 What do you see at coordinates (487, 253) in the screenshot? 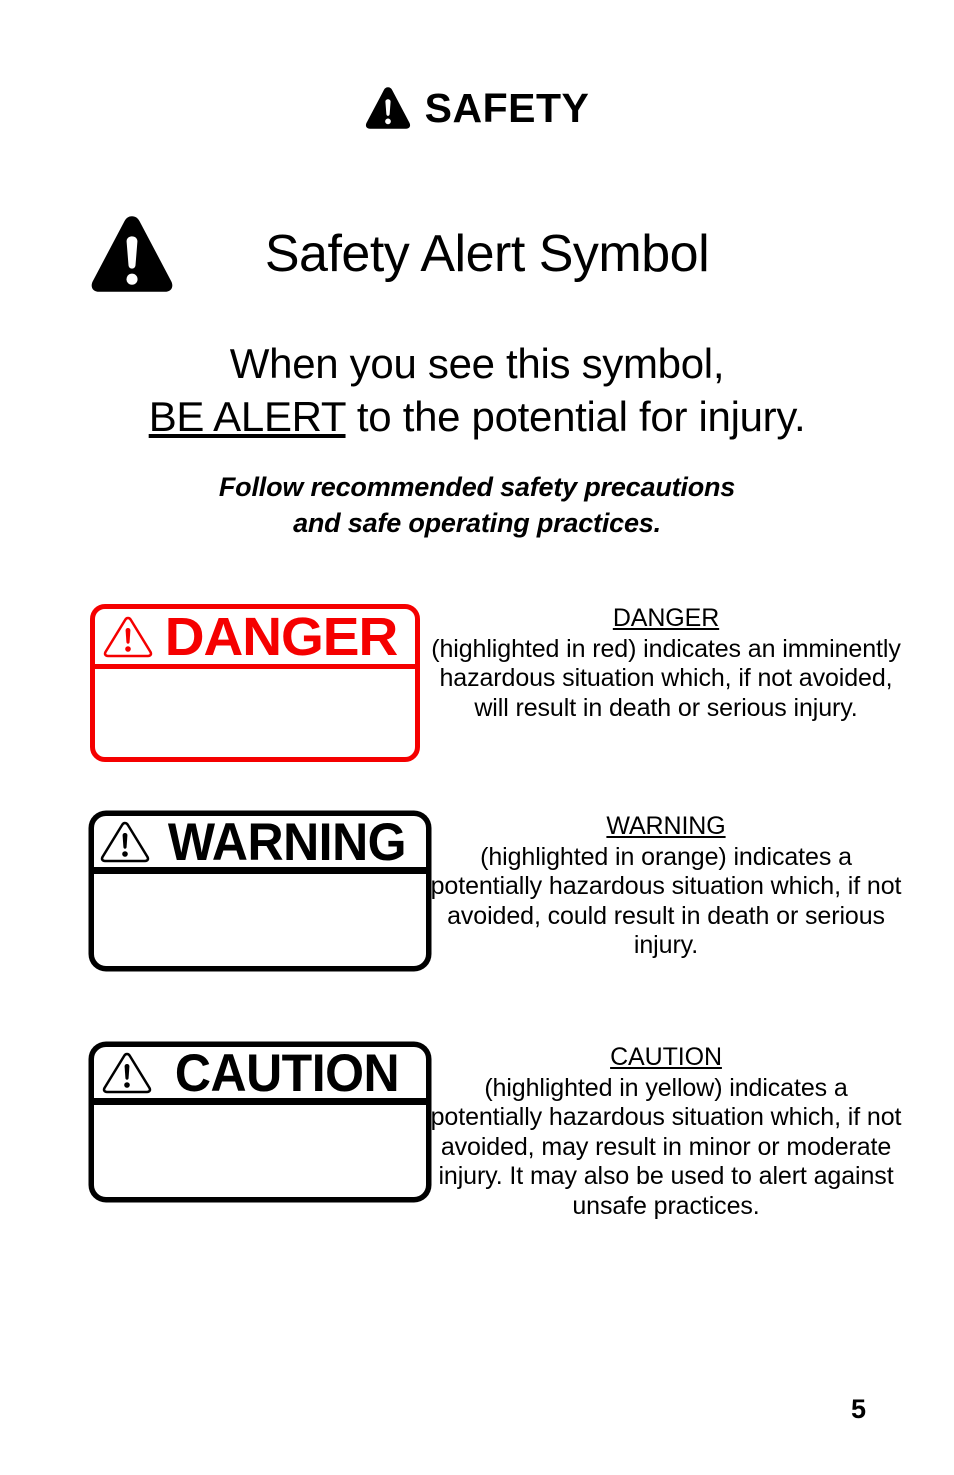
I see `page-title: Safety Alert Symbol` at bounding box center [487, 253].